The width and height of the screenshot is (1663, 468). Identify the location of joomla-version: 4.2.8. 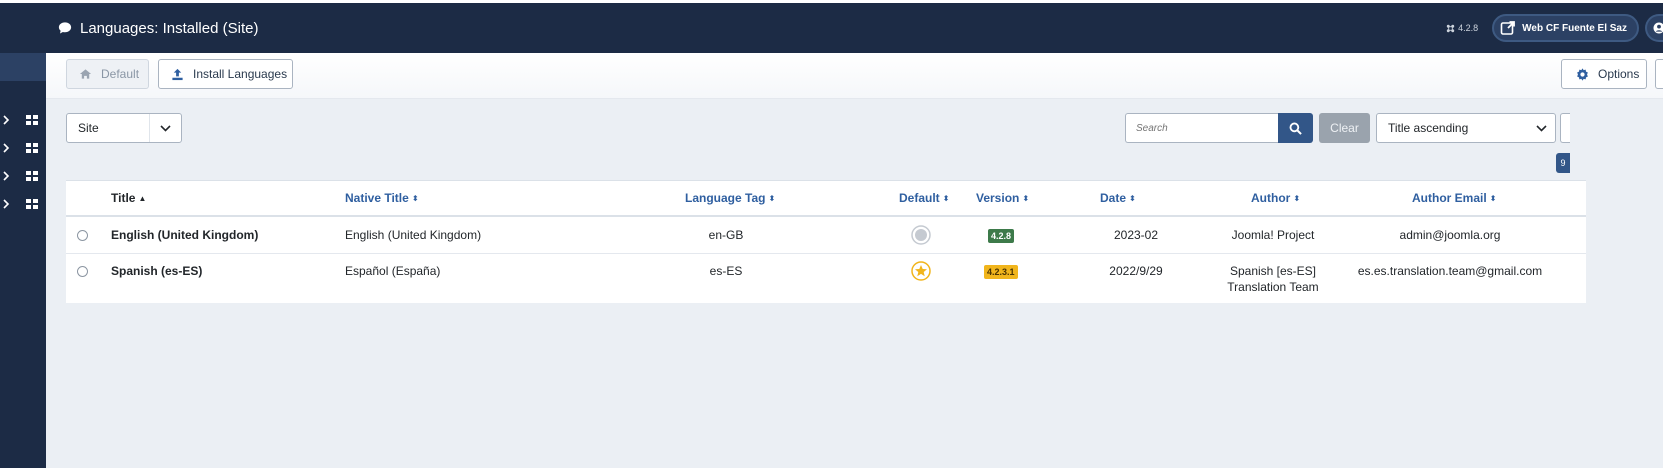
(1462, 28).